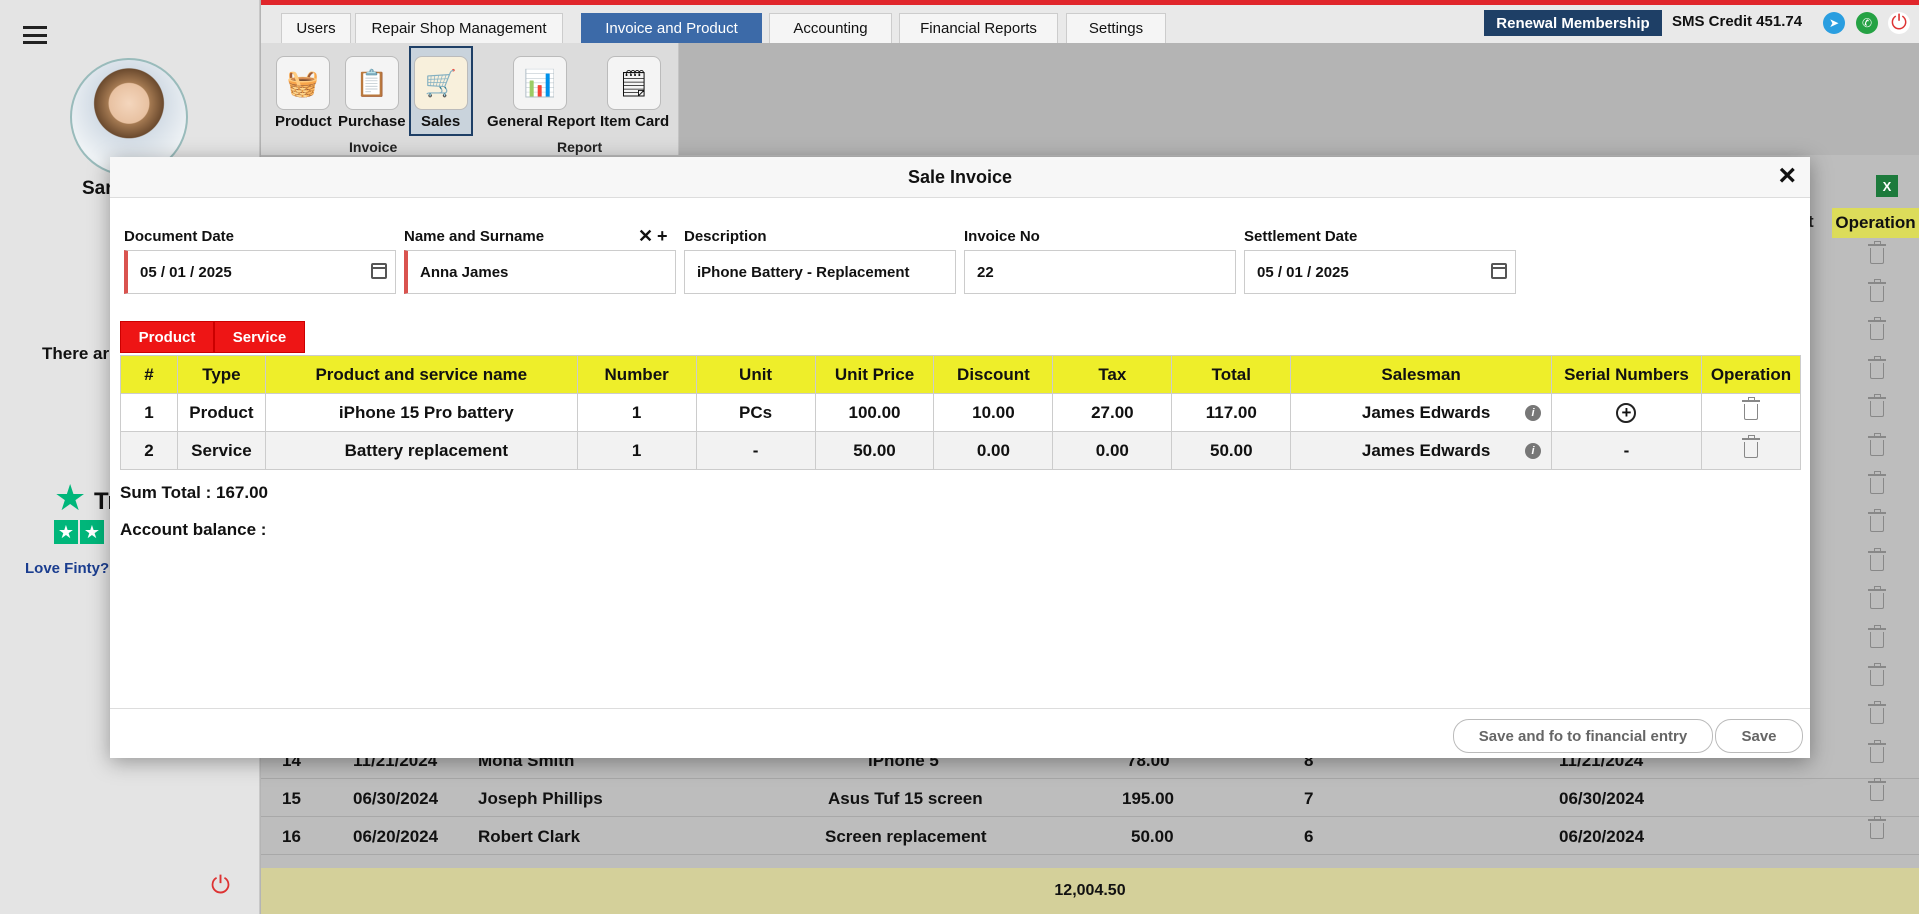  Describe the element at coordinates (874, 450) in the screenshot. I see `cell-unit-price: 50.00` at that location.